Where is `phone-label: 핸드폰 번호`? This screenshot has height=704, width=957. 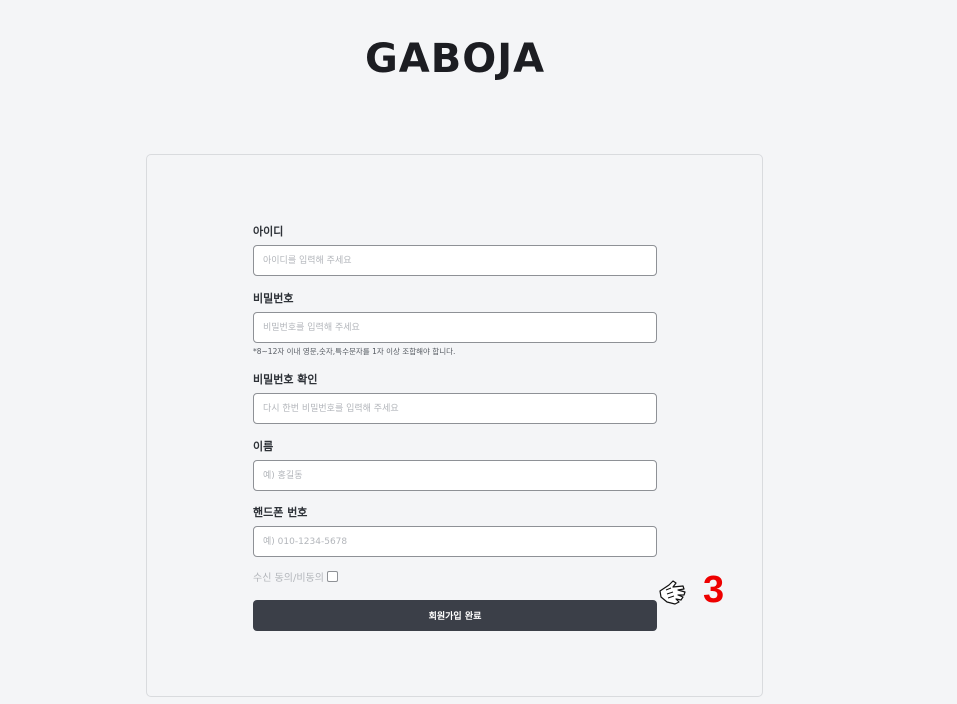
phone-label: 핸드폰 번호 is located at coordinates (280, 512).